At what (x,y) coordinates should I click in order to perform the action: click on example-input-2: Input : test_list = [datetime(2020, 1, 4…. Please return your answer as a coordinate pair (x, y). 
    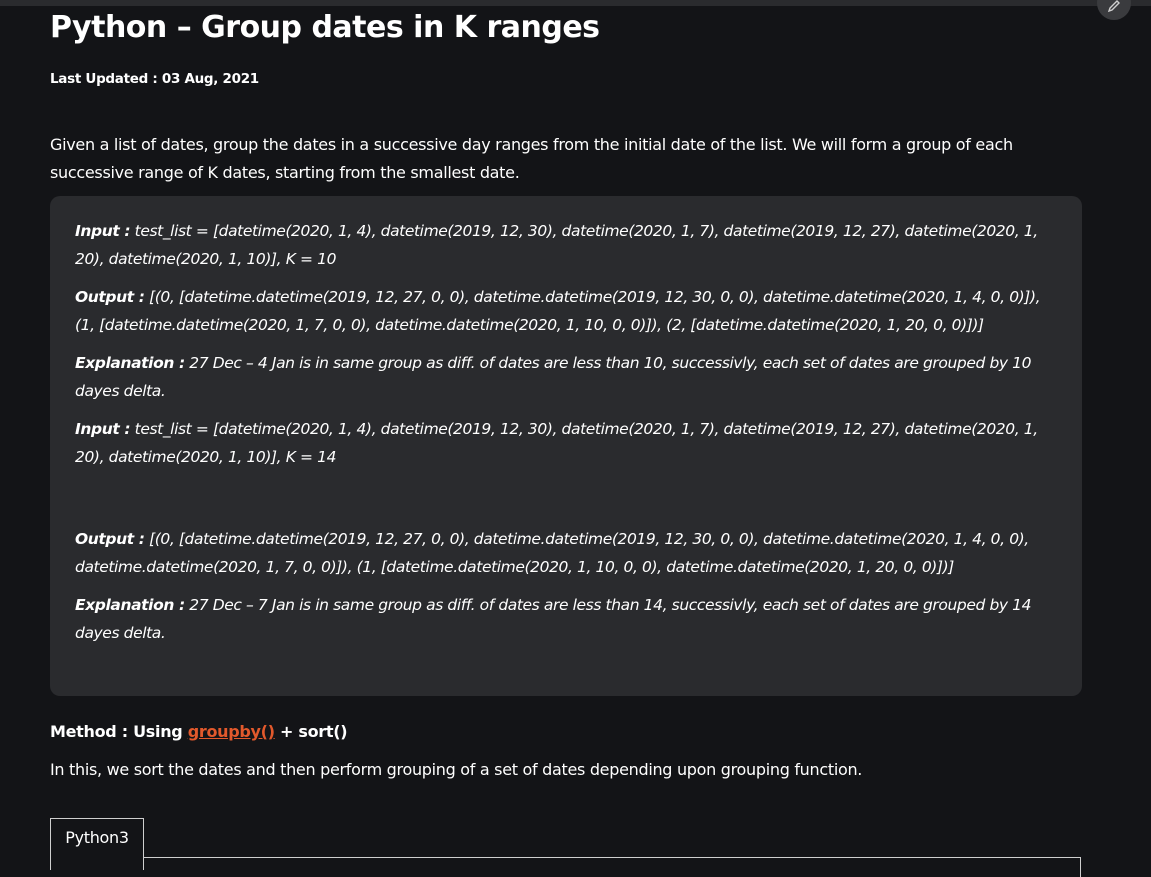
    Looking at the image, I should click on (567, 443).